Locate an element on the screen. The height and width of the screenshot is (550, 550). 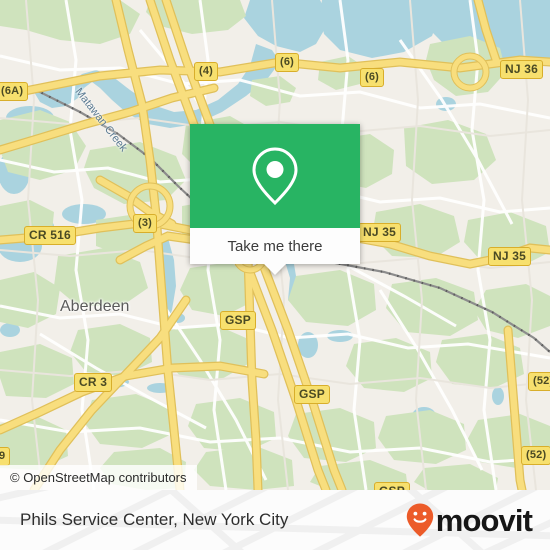
location-popup: Take me there is located at coordinates (275, 199).